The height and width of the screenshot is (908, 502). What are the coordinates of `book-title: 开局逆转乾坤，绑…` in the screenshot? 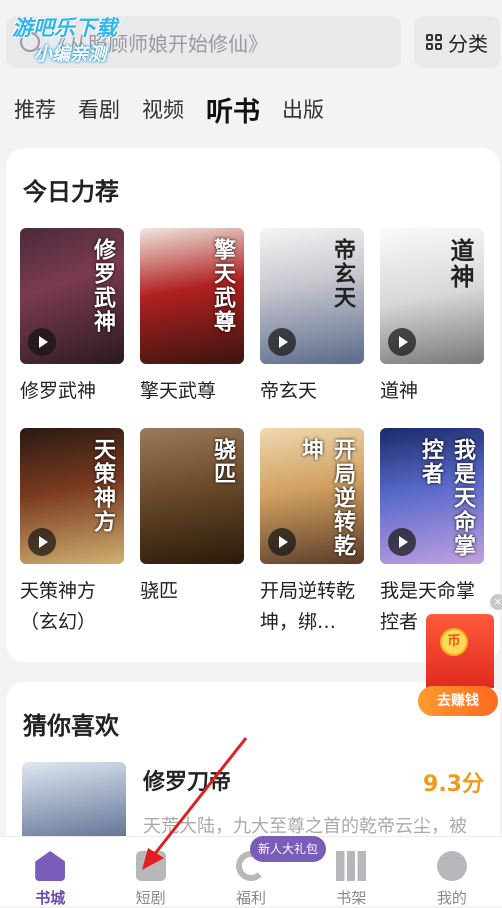 It's located at (308, 606).